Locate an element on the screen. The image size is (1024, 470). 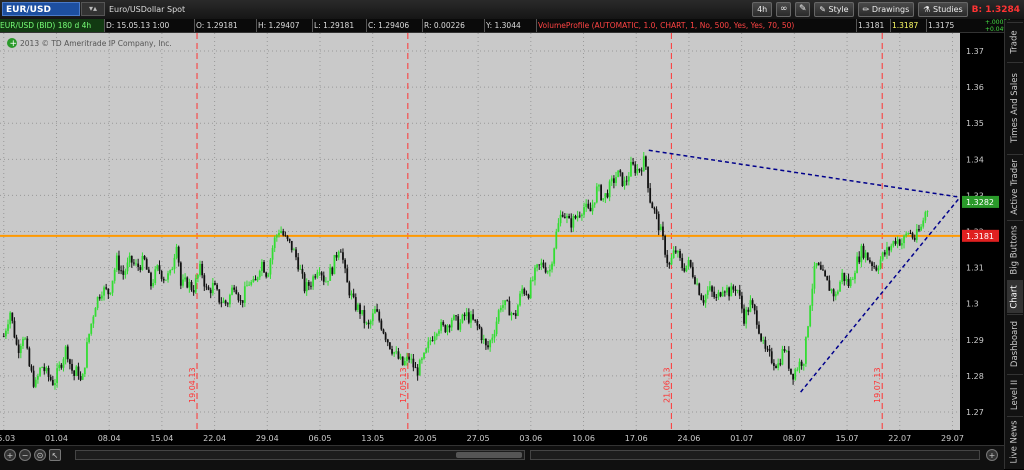
drawings-button: ✏ Drawings is located at coordinates (886, 9).